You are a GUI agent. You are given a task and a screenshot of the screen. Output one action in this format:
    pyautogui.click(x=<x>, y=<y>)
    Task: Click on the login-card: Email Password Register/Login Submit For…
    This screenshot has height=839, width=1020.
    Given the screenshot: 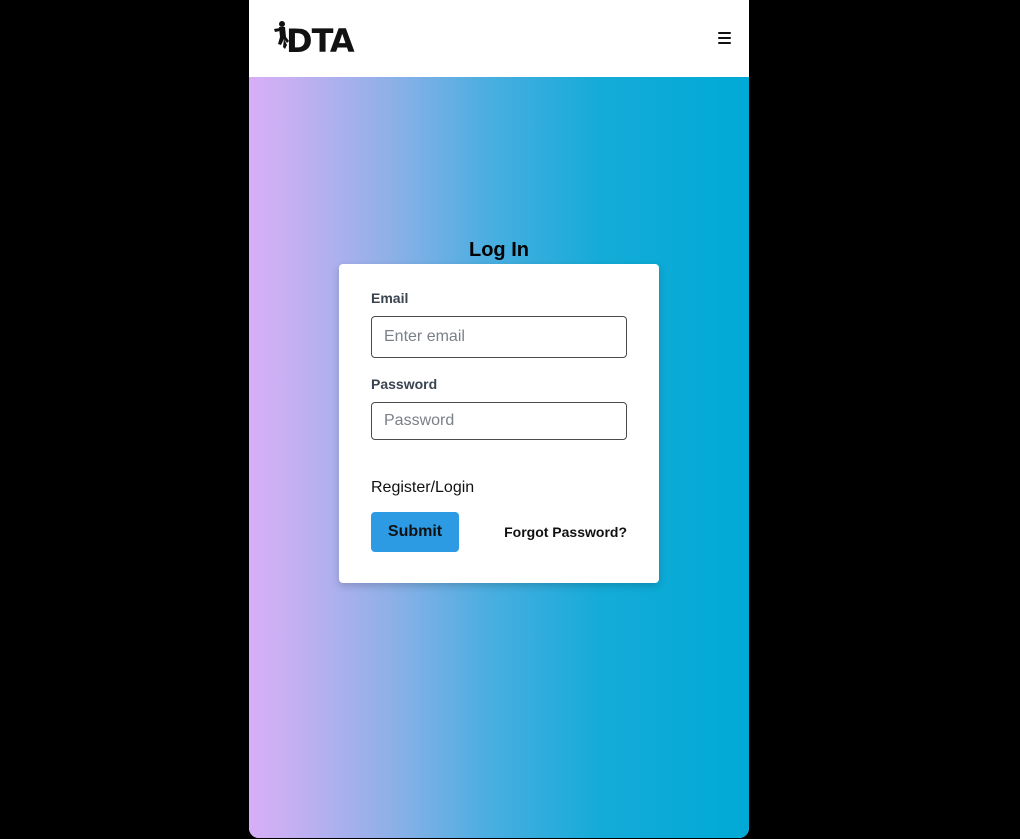 What is the action you would take?
    pyautogui.click(x=499, y=423)
    